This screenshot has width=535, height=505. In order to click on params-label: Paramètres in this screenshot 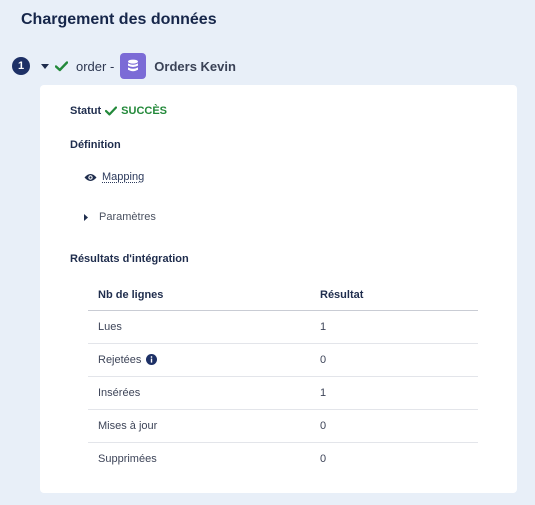, I will do `click(127, 217)`.